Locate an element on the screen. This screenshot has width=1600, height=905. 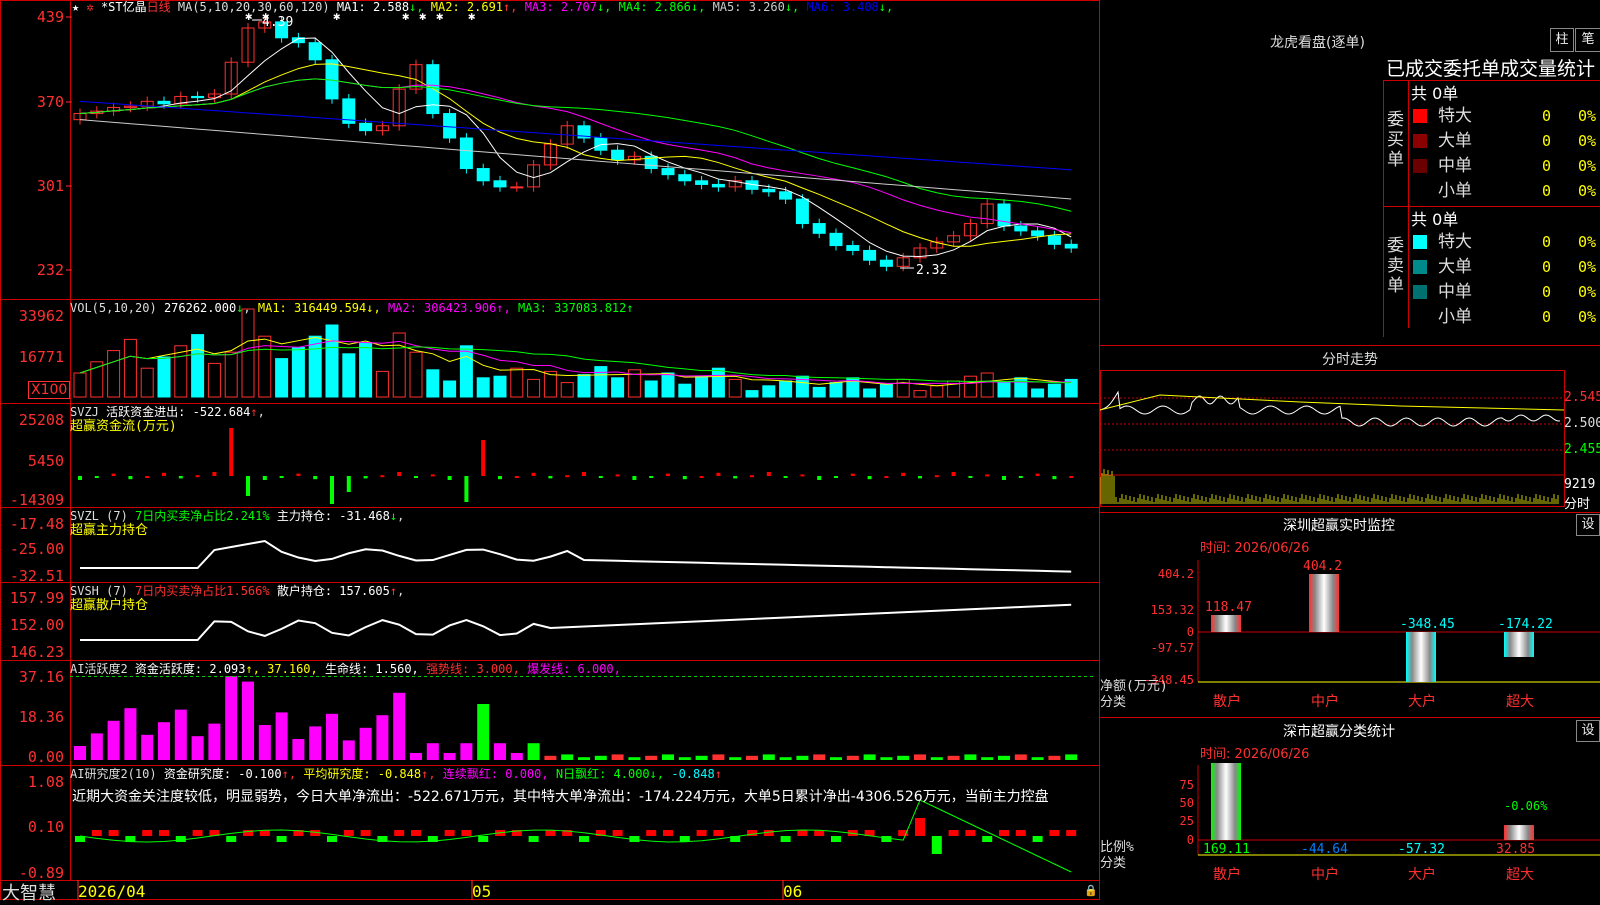
buy-row-label: 小单 is located at coordinates (1455, 191).